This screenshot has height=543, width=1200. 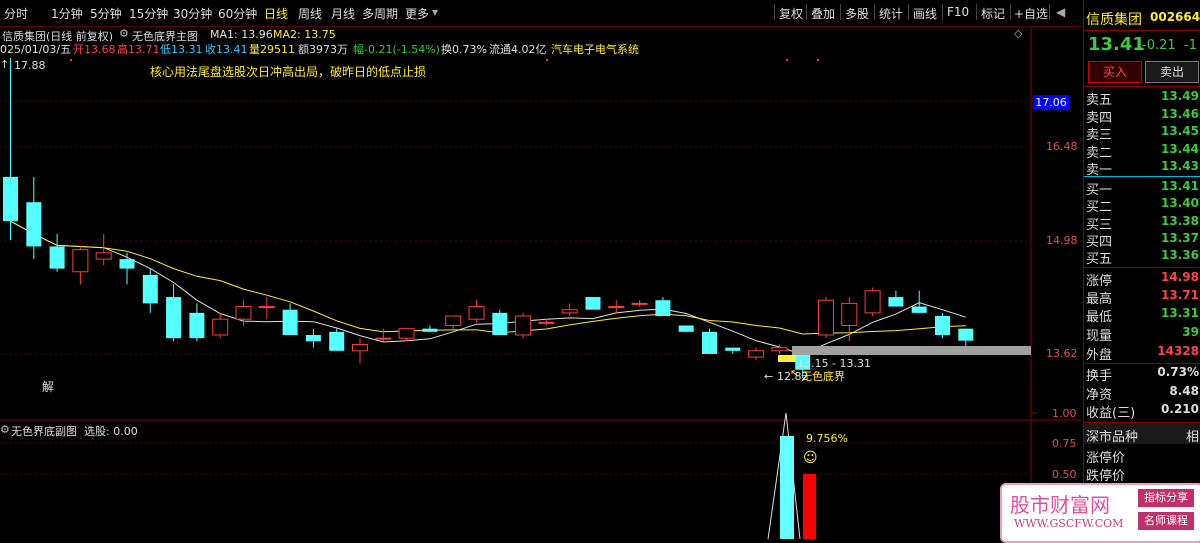 What do you see at coordinates (5, 64) in the screenshot?
I see `max-price-arrow: ↑` at bounding box center [5, 64].